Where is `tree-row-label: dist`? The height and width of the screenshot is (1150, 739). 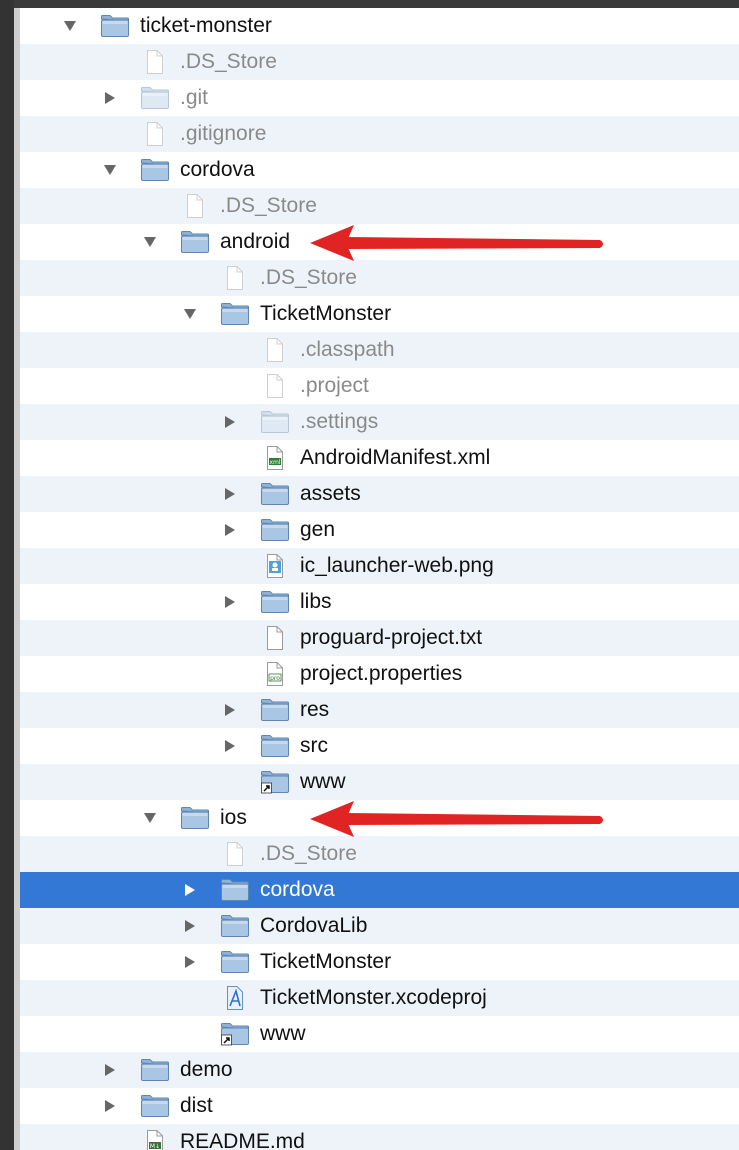
tree-row-label: dist is located at coordinates (196, 1105).